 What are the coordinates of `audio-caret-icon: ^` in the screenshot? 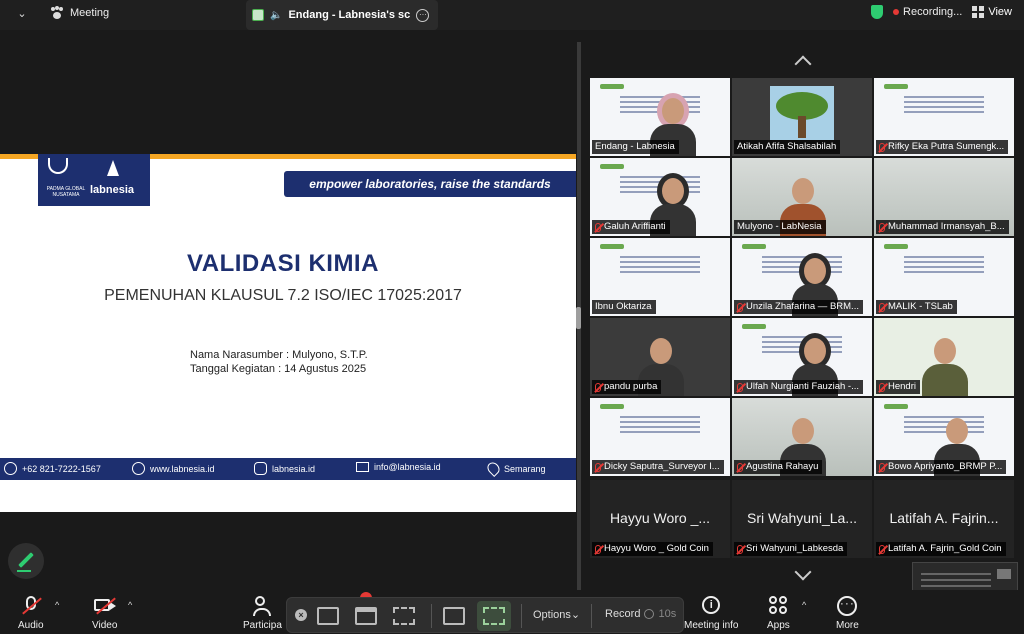 It's located at (57, 605).